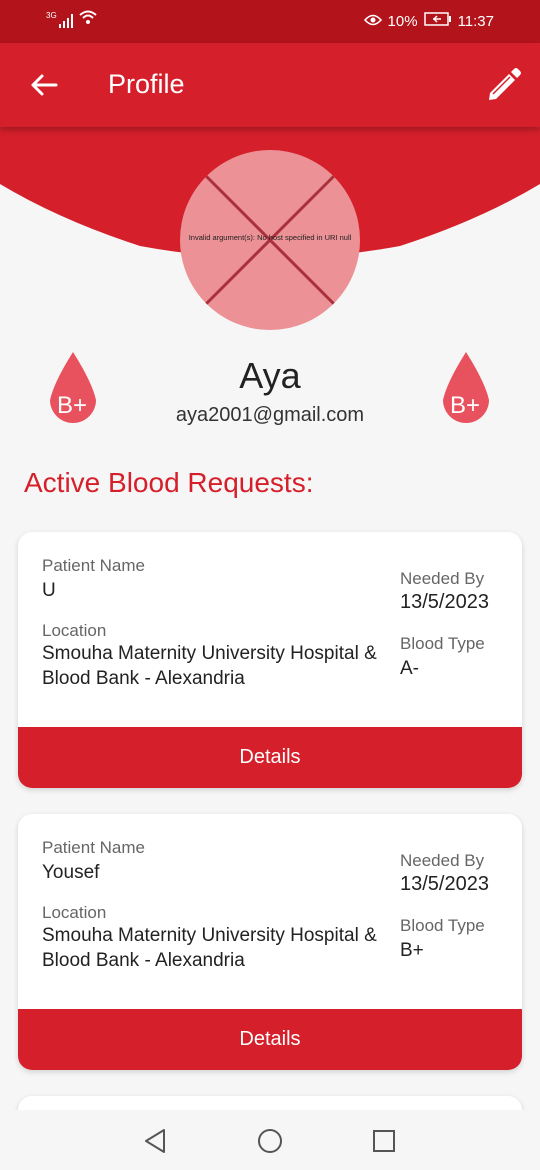 Image resolution: width=540 pixels, height=1170 pixels. I want to click on section-title: Active Blood Requests:, so click(169, 482).